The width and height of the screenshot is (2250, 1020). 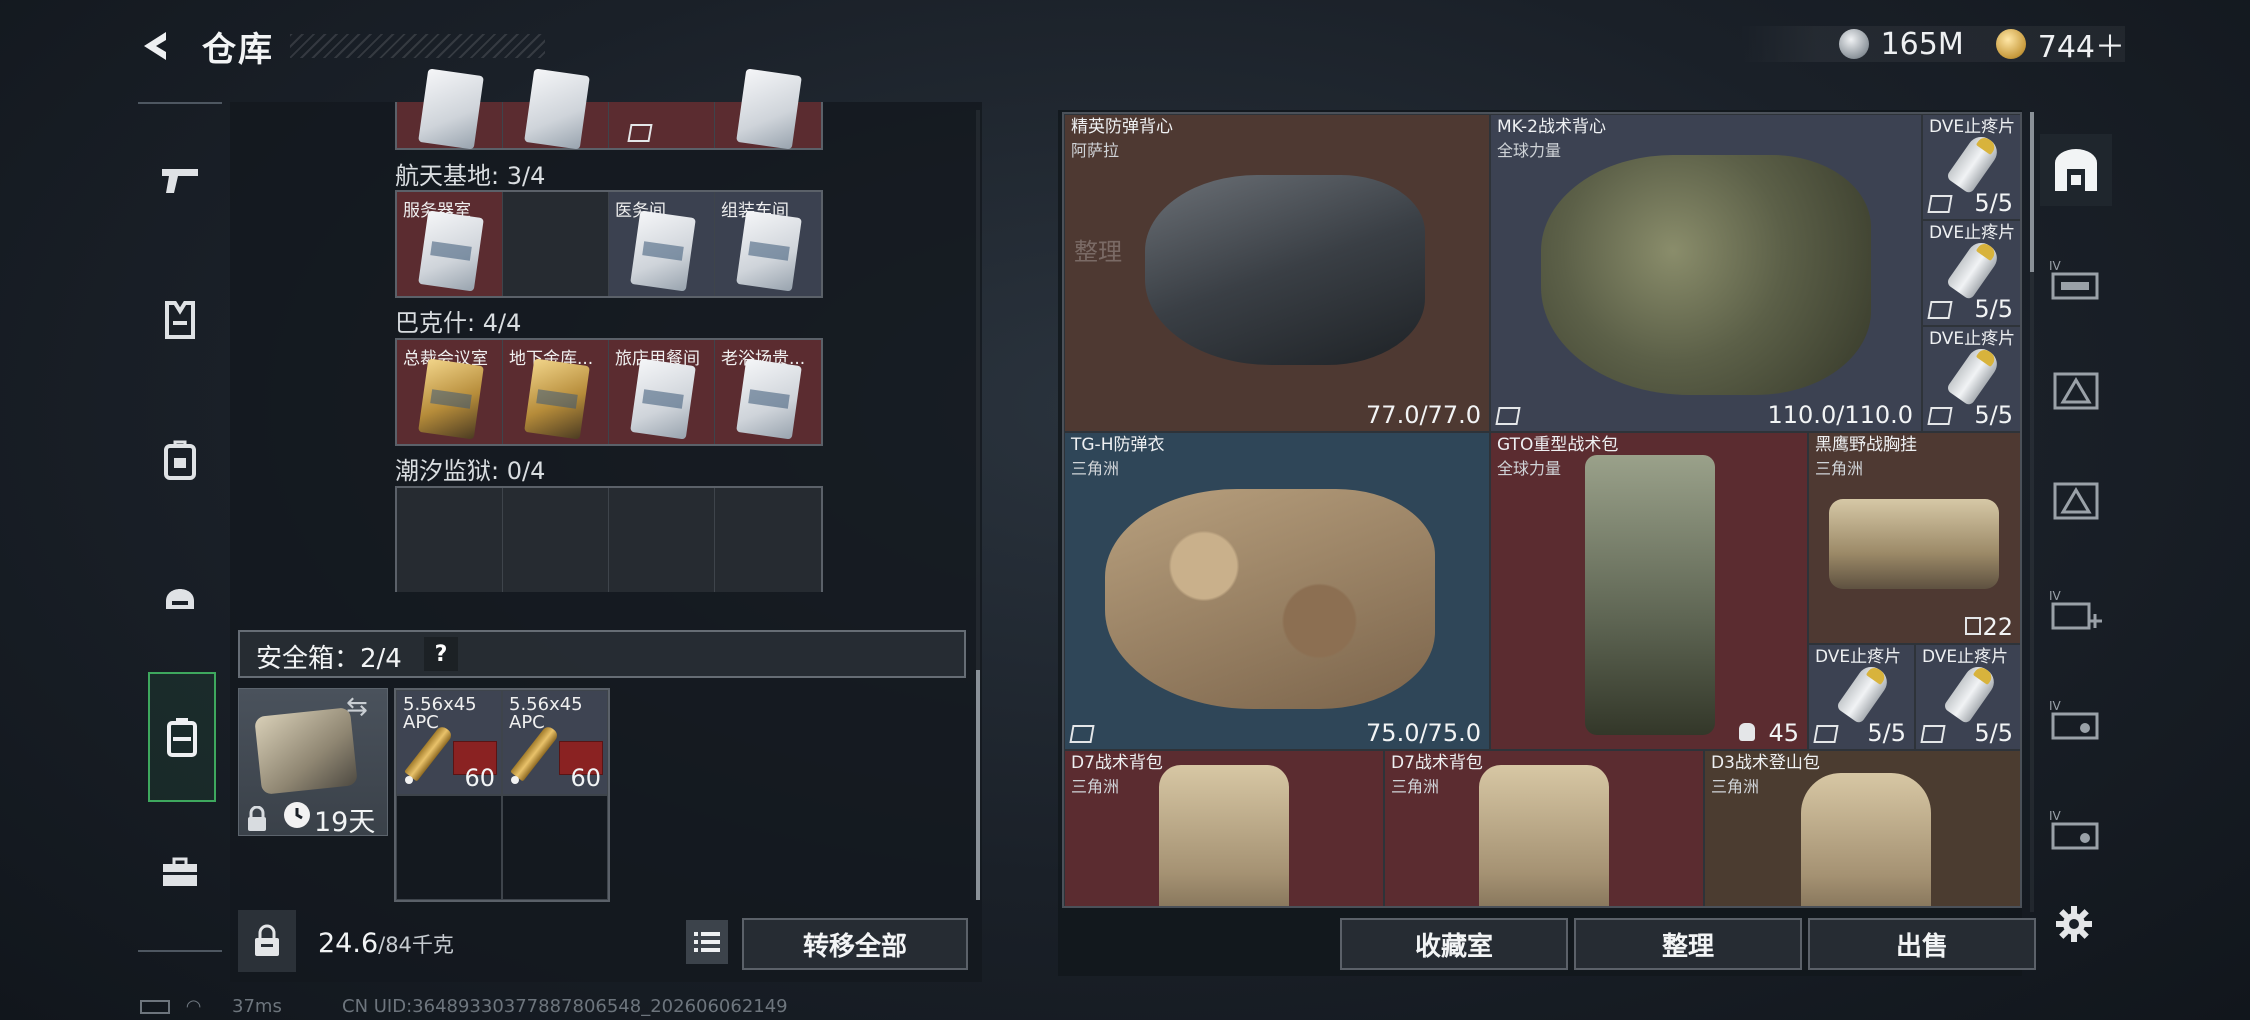 I want to click on gold-currency-value: 744＋, so click(x=2081, y=44).